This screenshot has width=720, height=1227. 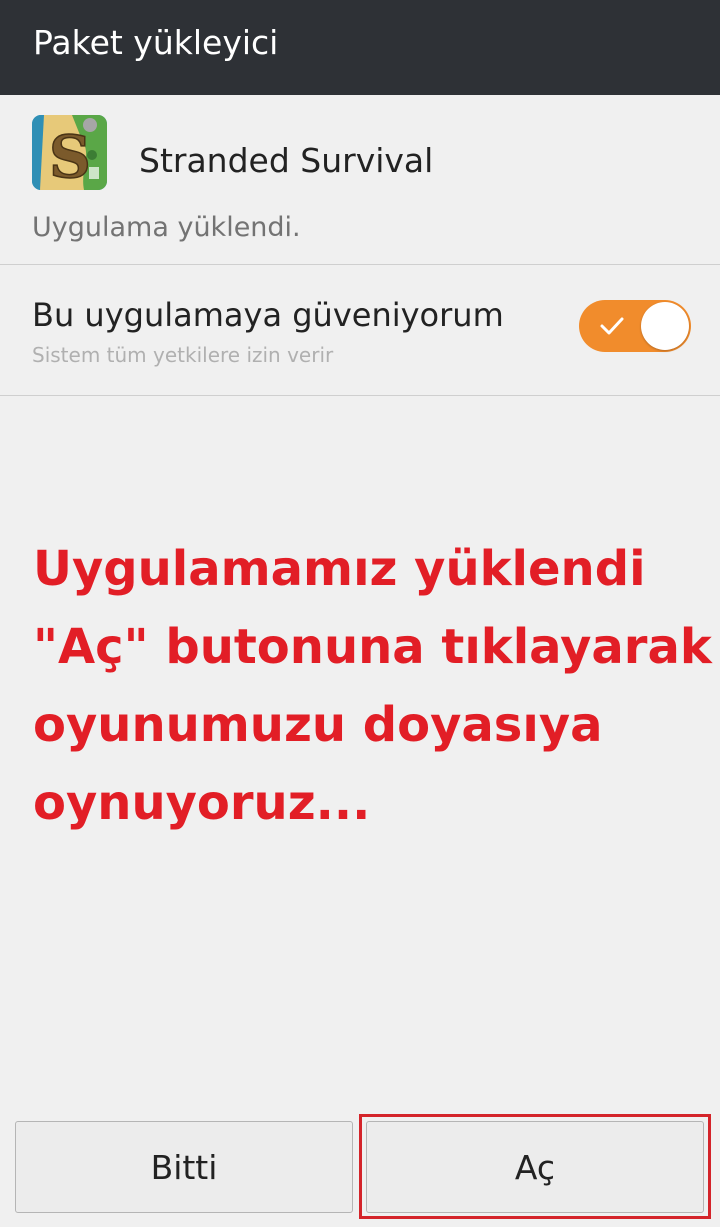 I want to click on done-button: Bitti, so click(x=184, y=1167).